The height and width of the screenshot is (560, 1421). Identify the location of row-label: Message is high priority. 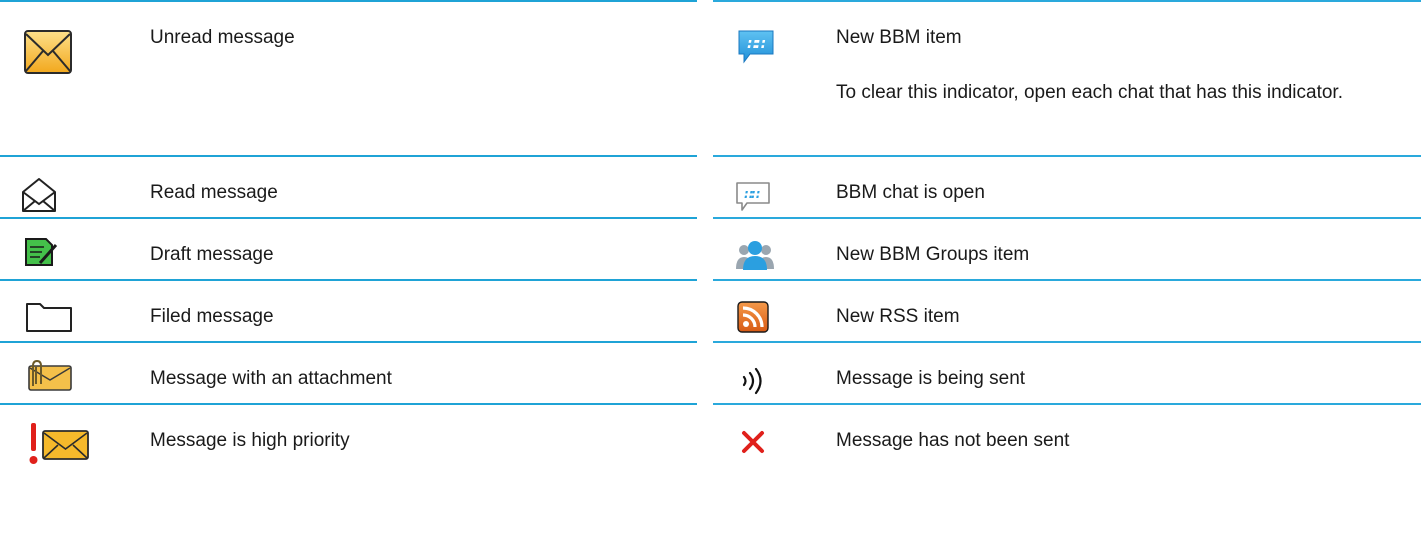
(250, 440).